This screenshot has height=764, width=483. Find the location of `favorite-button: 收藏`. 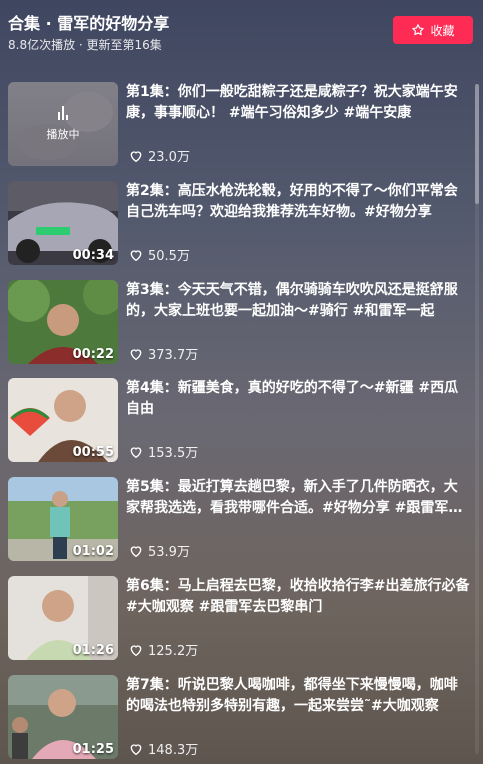

favorite-button: 收藏 is located at coordinates (433, 30).